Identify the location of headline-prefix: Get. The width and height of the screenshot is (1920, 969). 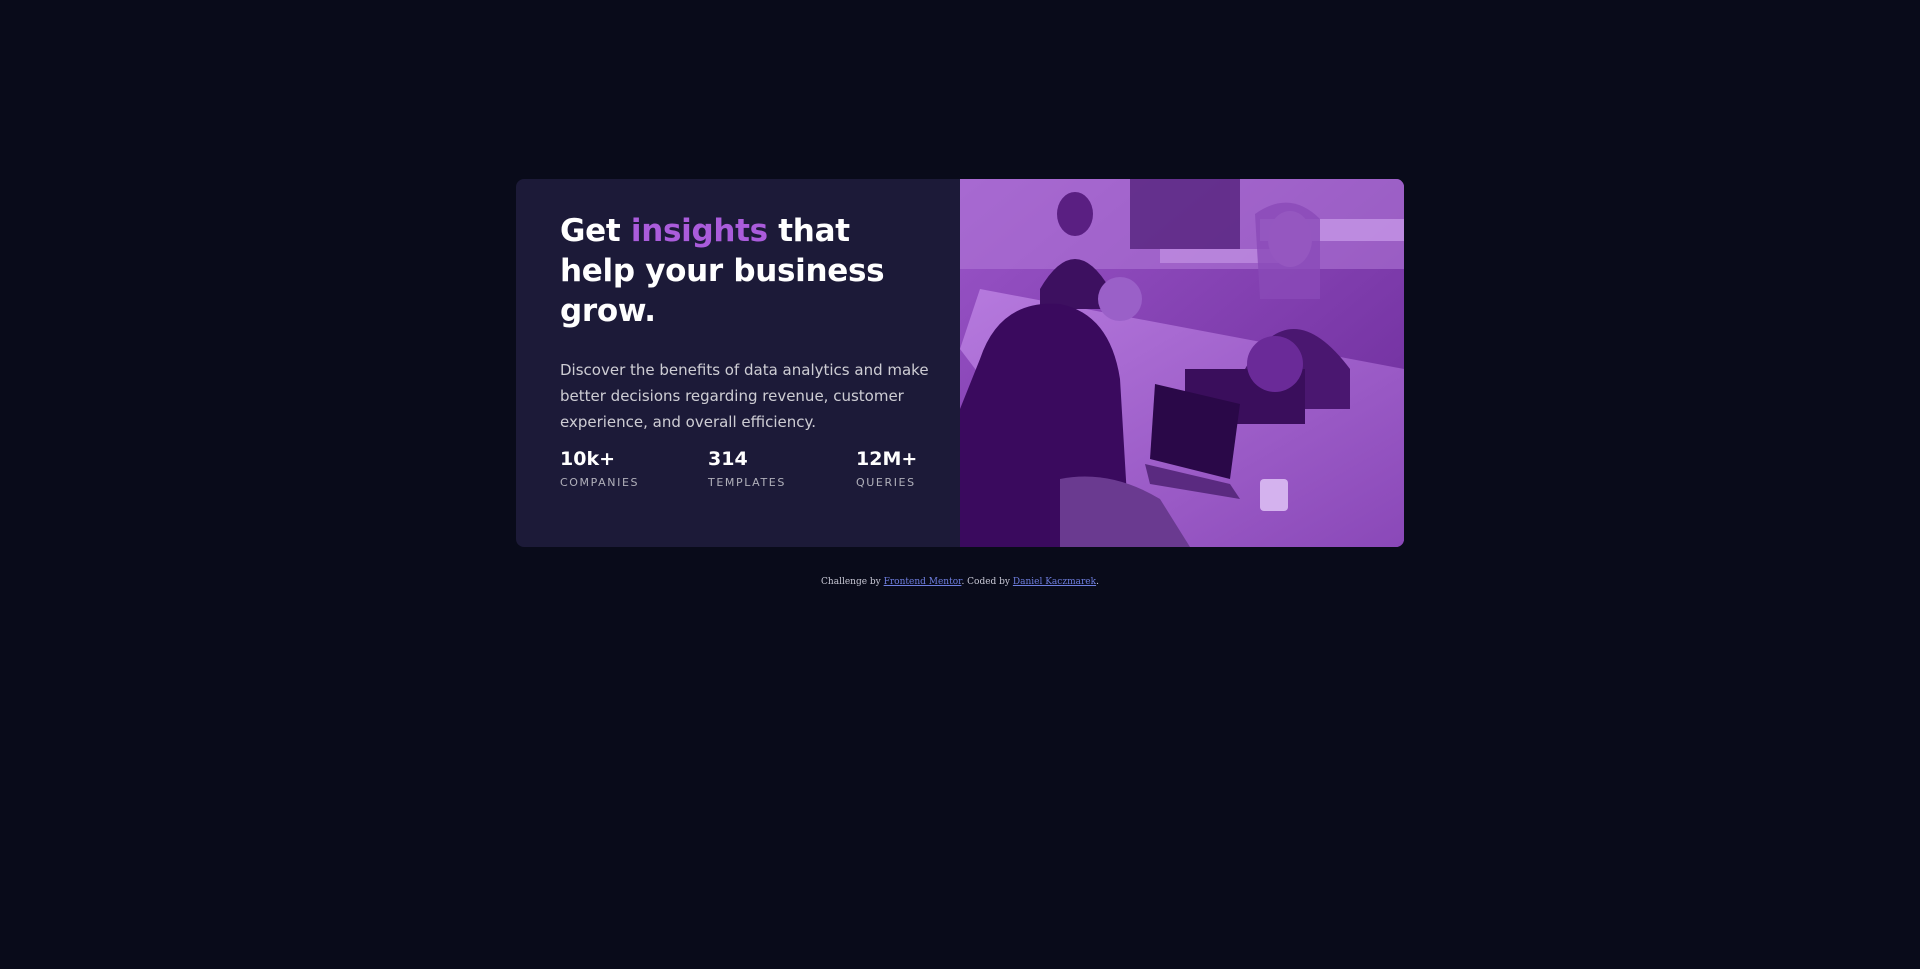
(595, 231).